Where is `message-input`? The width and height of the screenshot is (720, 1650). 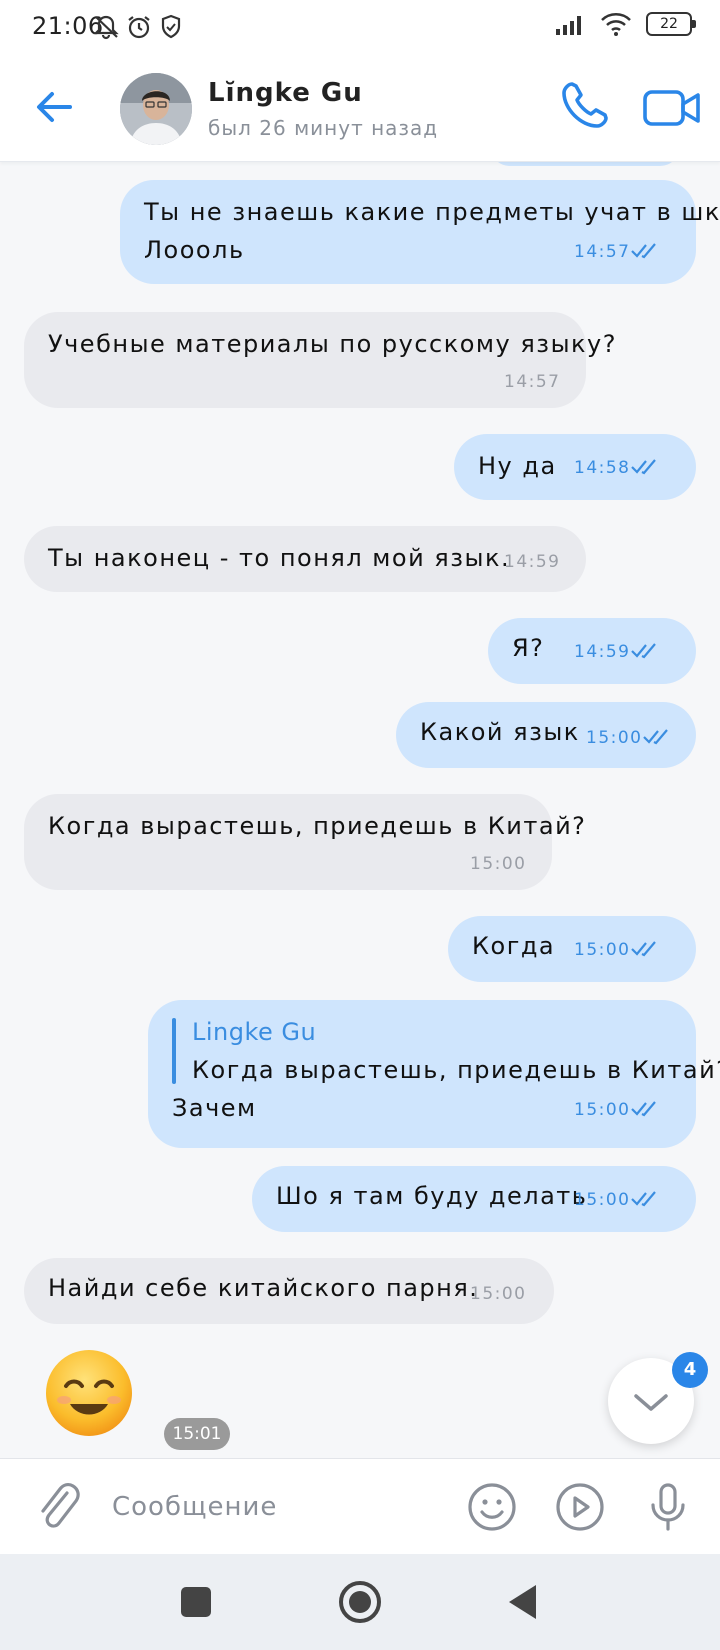 message-input is located at coordinates (277, 1507).